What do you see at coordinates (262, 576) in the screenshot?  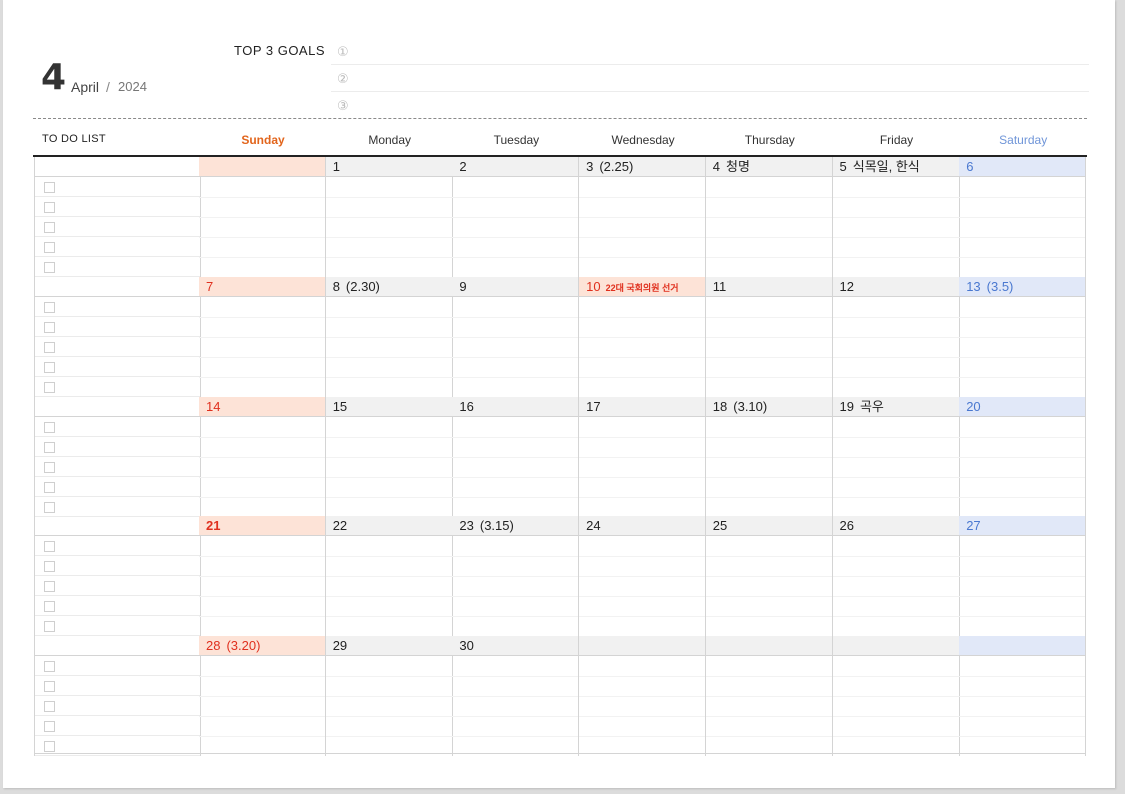 I see `day-cell: 21` at bounding box center [262, 576].